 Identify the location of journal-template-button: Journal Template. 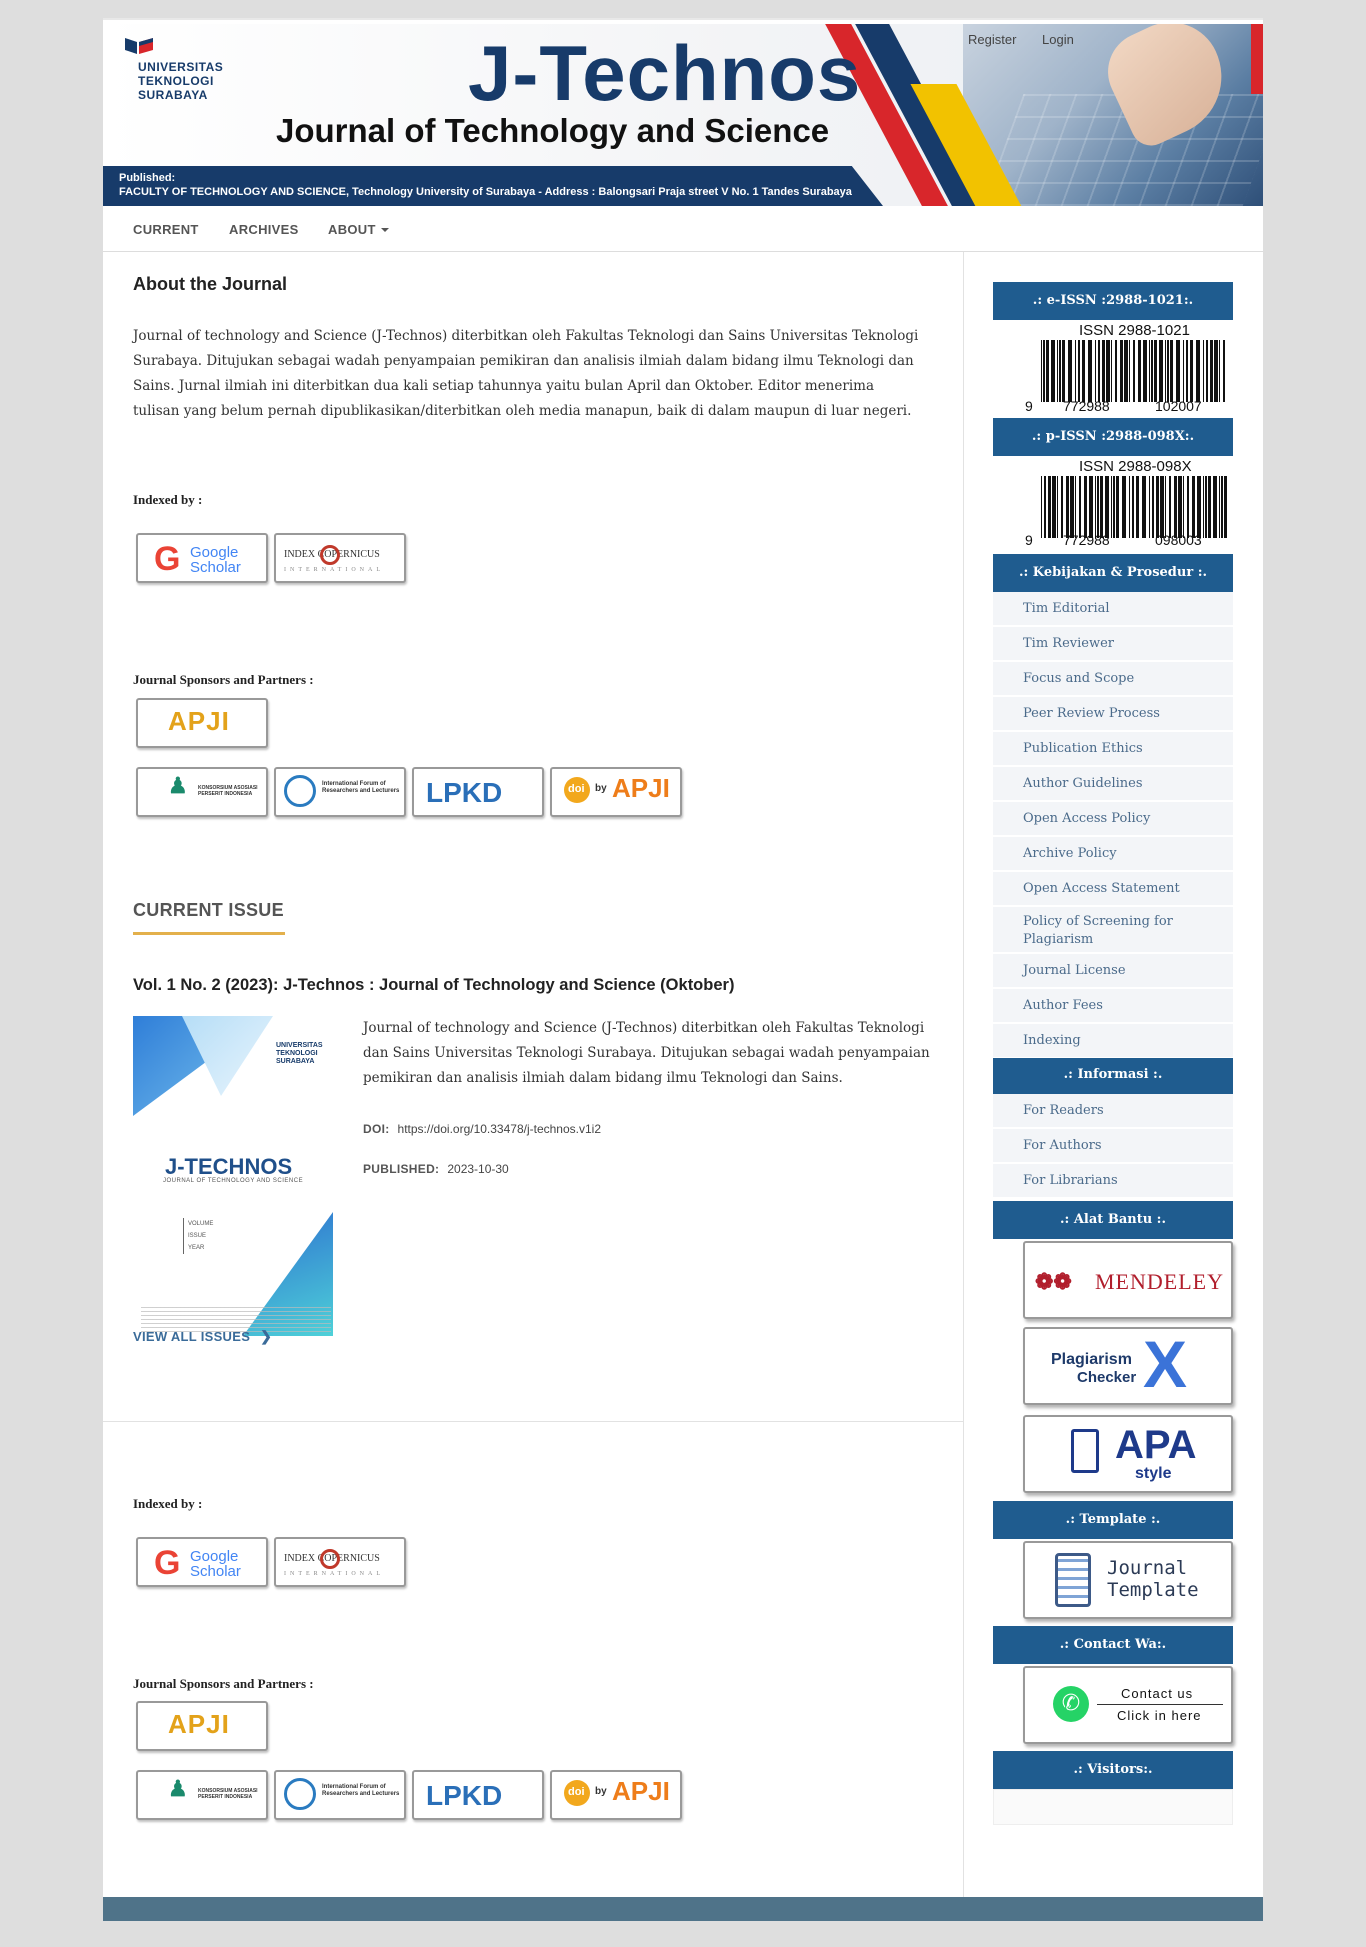
(1128, 1580).